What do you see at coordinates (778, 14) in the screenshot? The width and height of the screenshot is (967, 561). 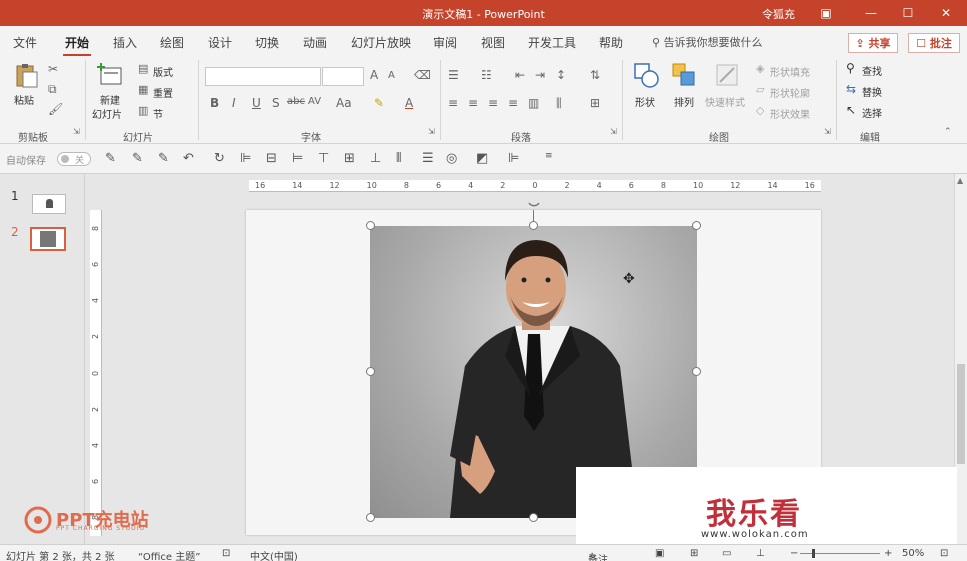 I see `user-name: 令狐充` at bounding box center [778, 14].